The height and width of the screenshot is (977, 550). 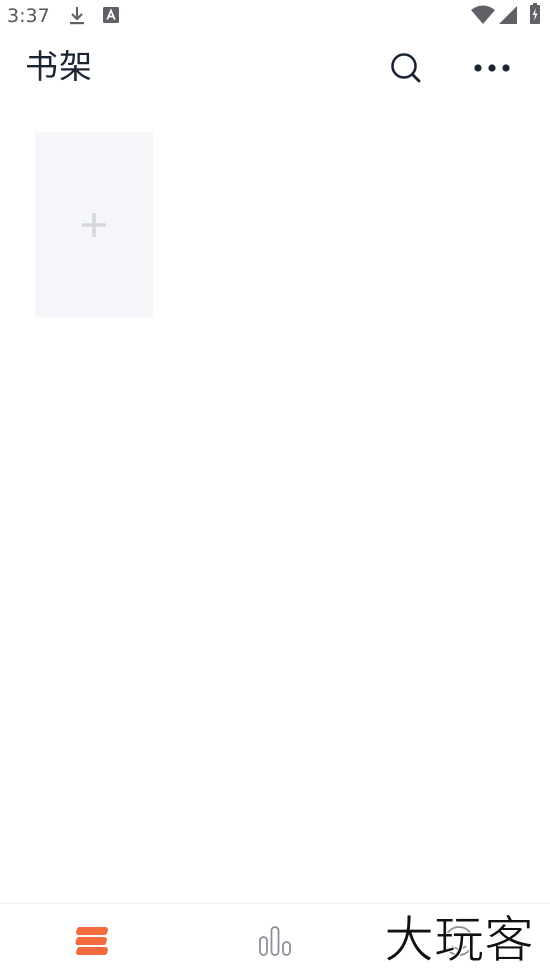 I want to click on bookshelf-grid, so click(x=94, y=224).